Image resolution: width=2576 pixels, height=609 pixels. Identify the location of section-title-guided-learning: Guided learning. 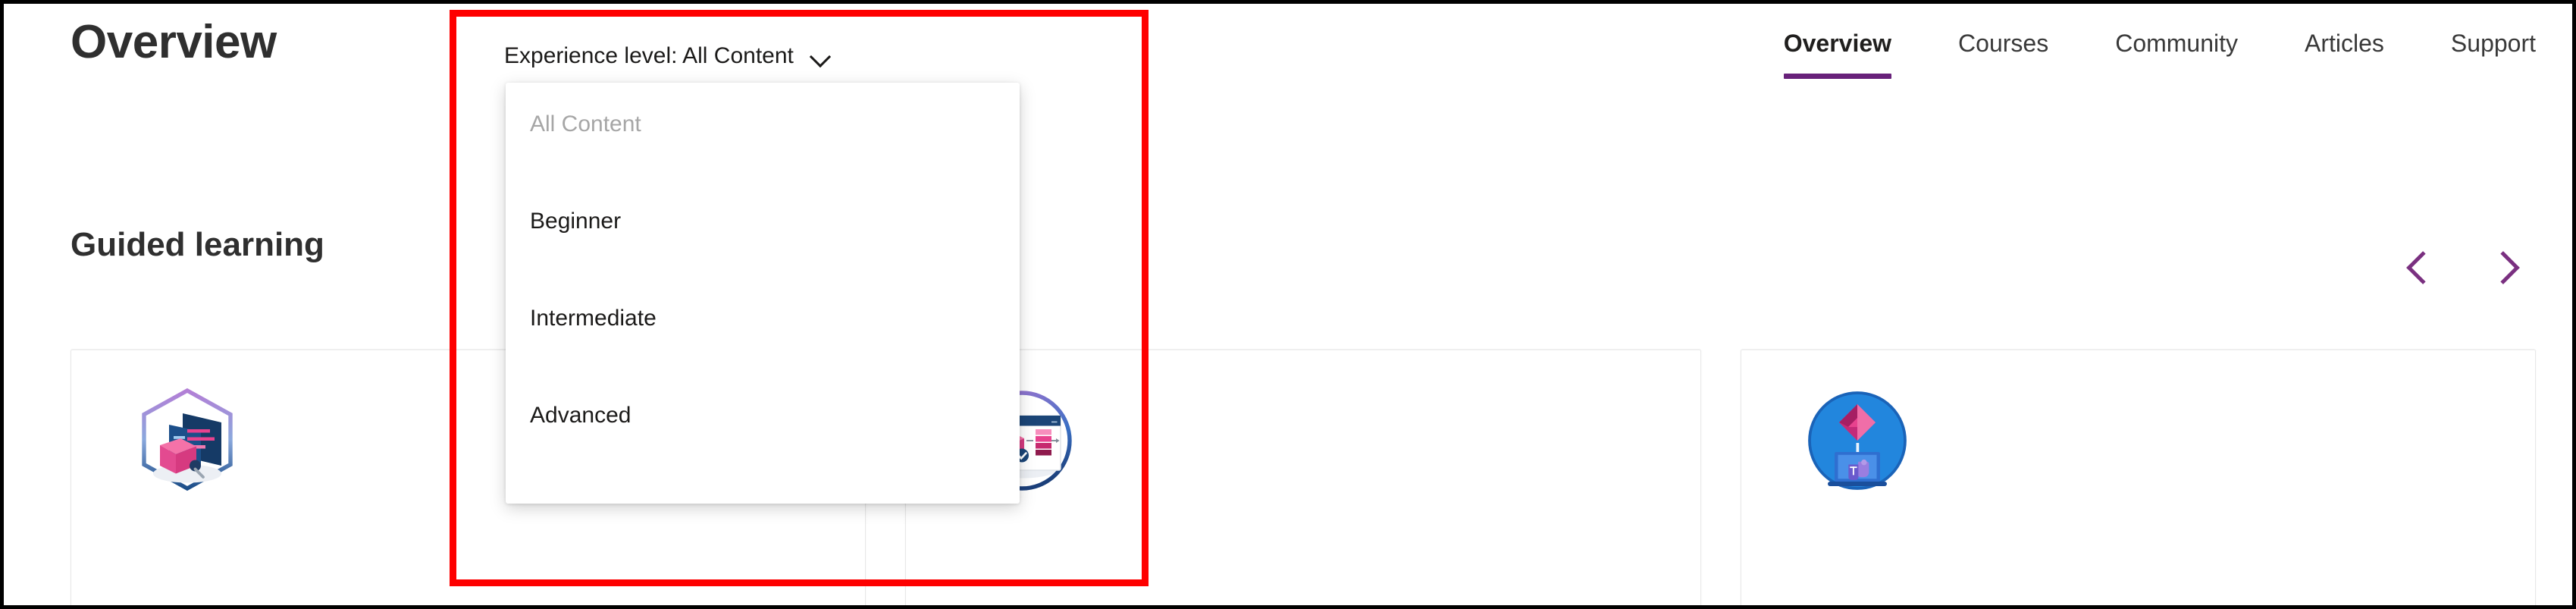
(197, 244).